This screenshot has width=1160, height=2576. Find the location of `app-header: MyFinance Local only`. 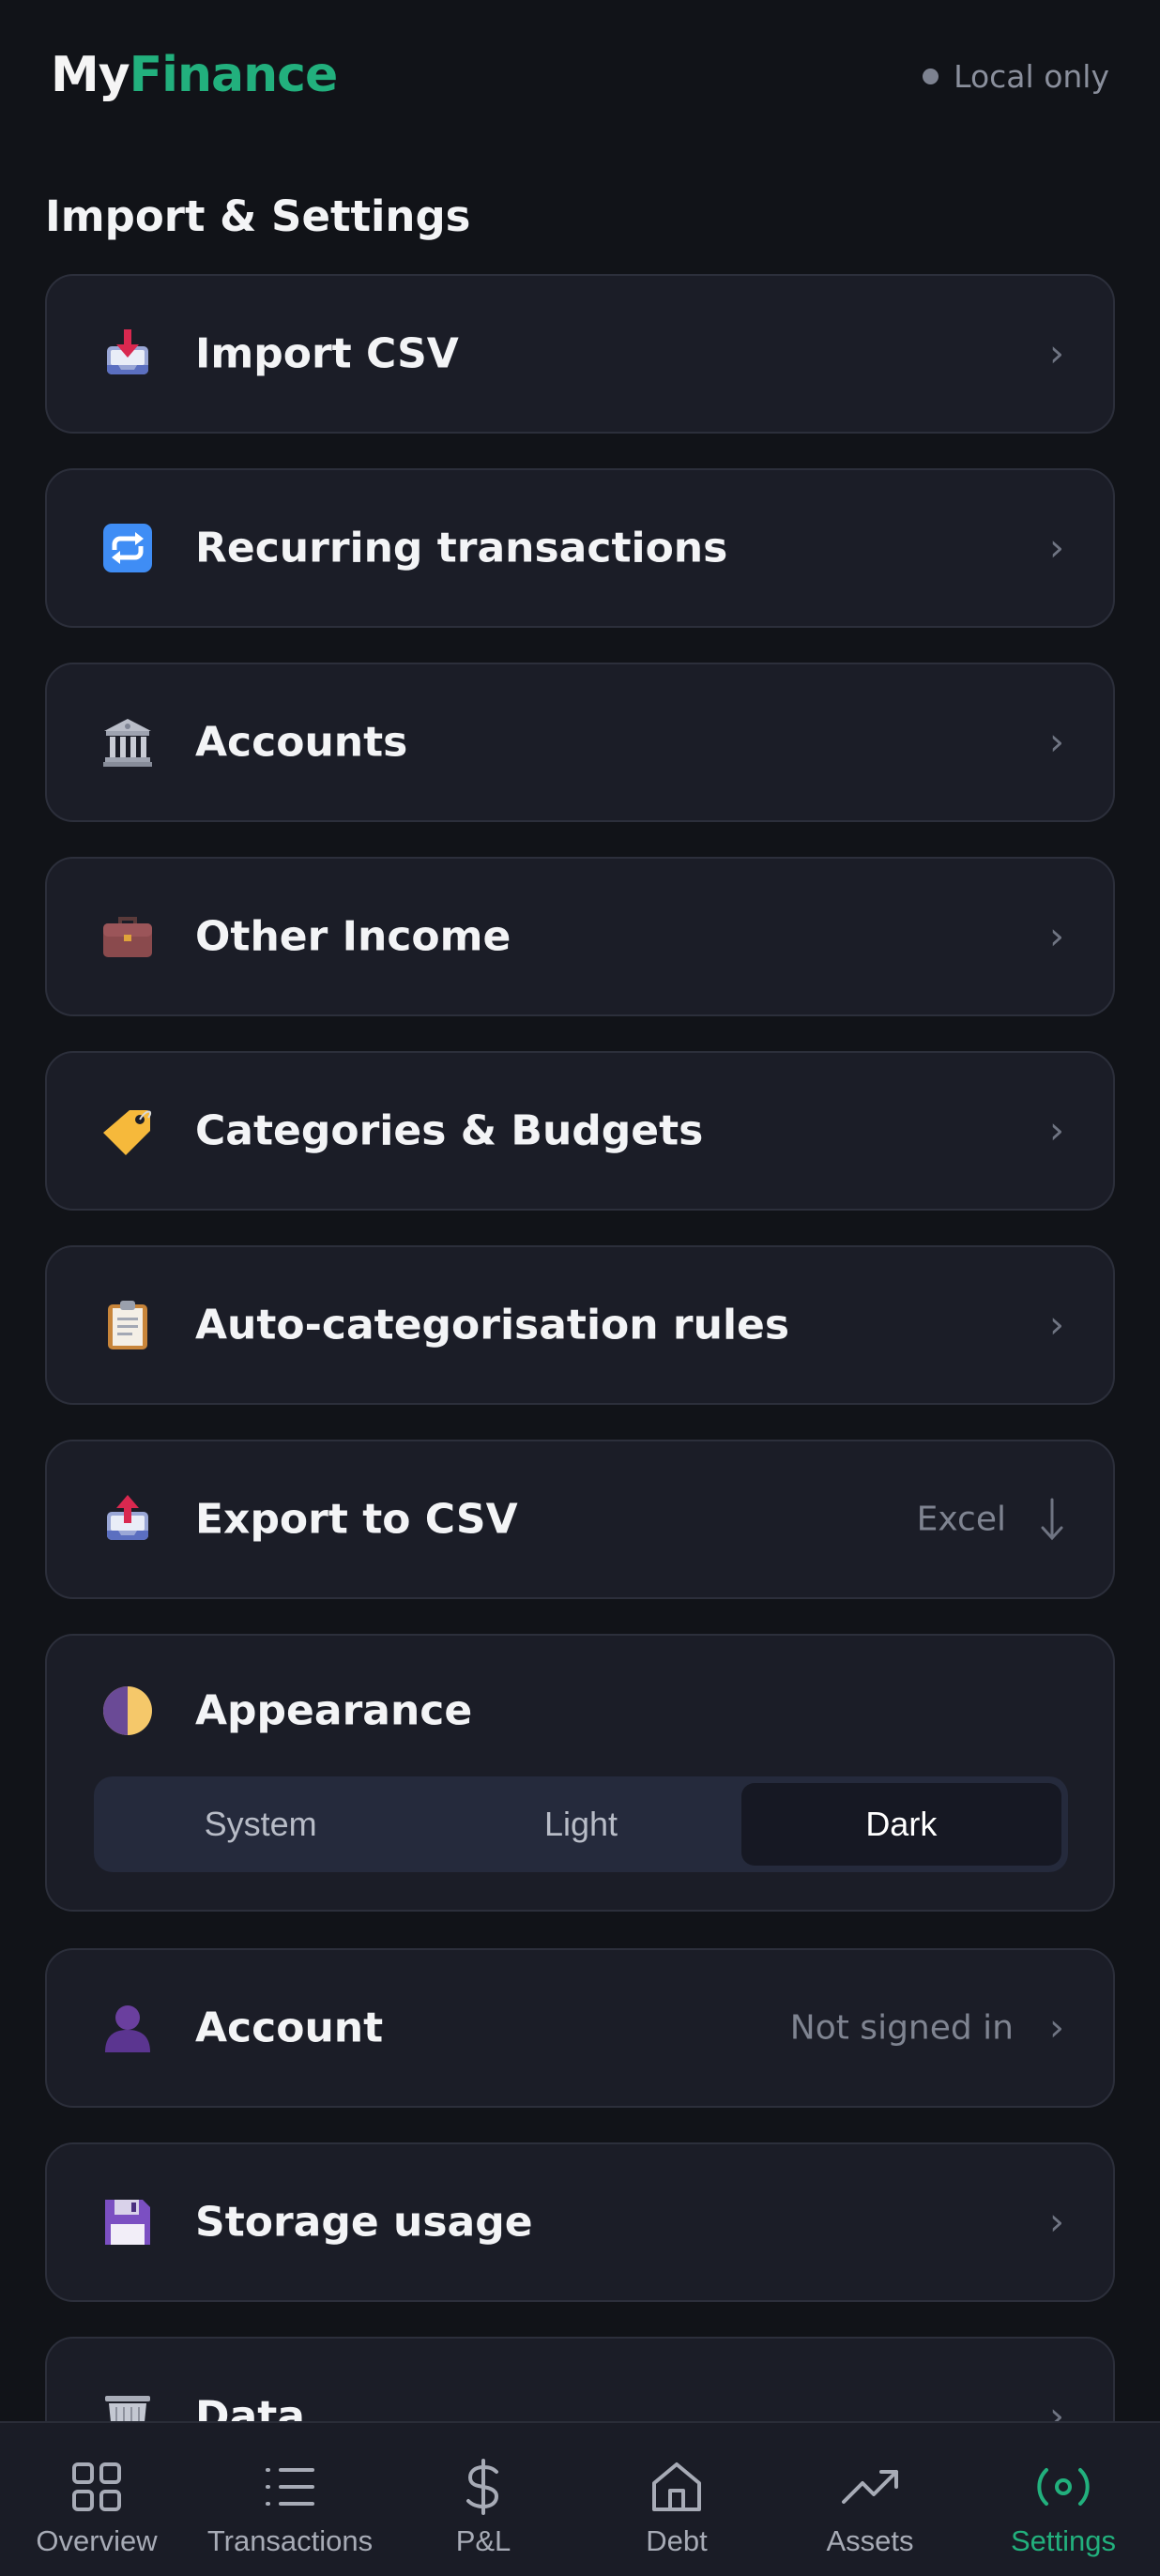

app-header: MyFinance Local only is located at coordinates (580, 75).